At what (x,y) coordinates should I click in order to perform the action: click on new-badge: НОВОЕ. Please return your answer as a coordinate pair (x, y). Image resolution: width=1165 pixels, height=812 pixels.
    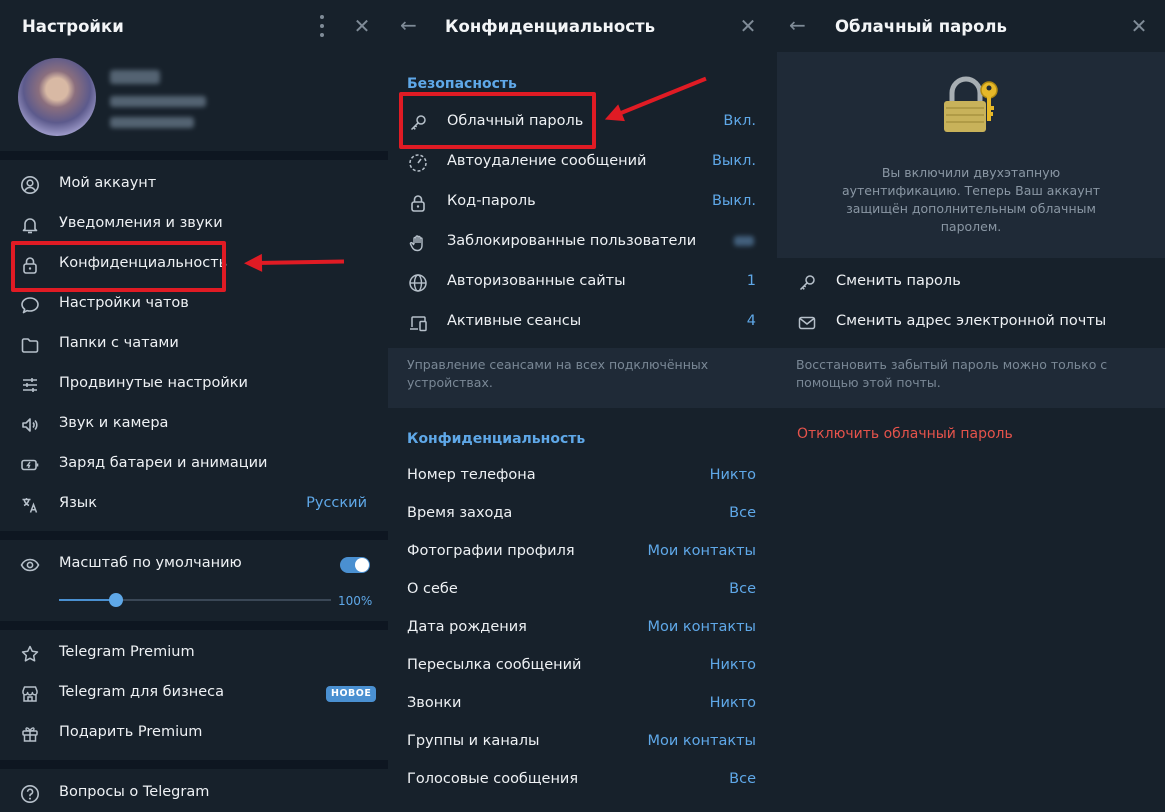
    Looking at the image, I should click on (351, 694).